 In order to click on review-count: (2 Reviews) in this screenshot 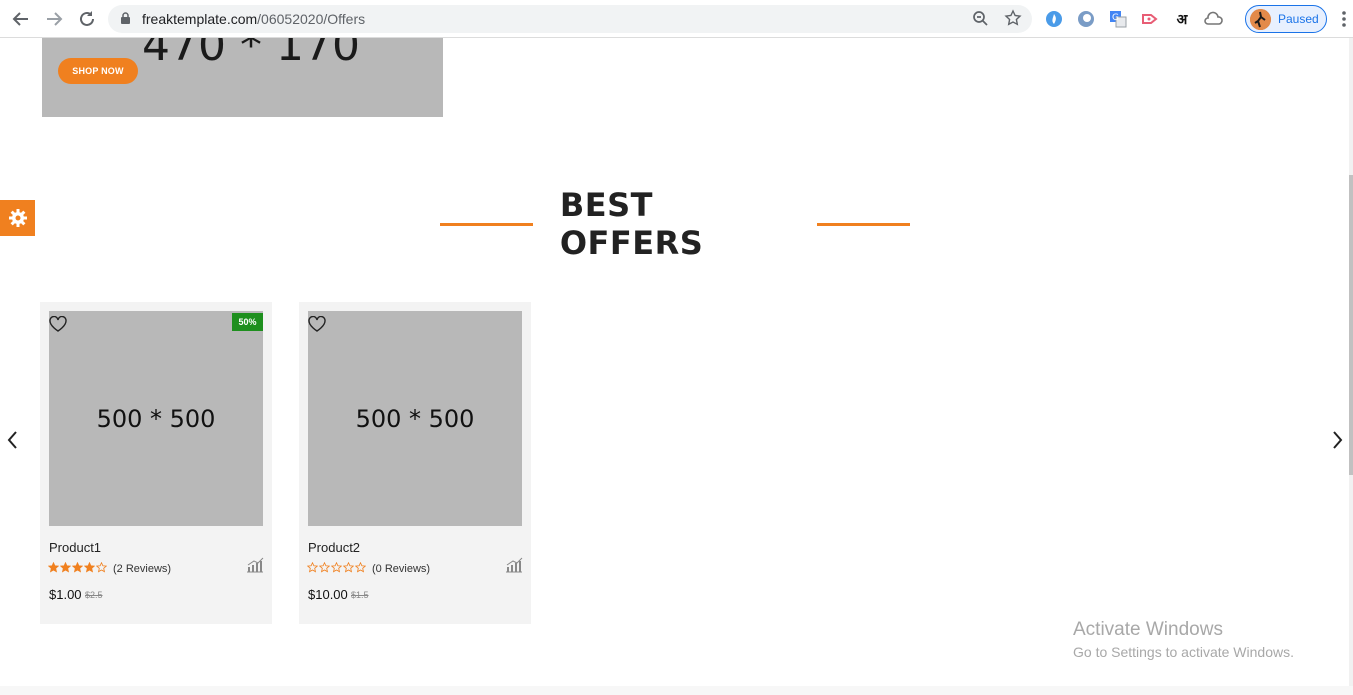, I will do `click(142, 569)`.